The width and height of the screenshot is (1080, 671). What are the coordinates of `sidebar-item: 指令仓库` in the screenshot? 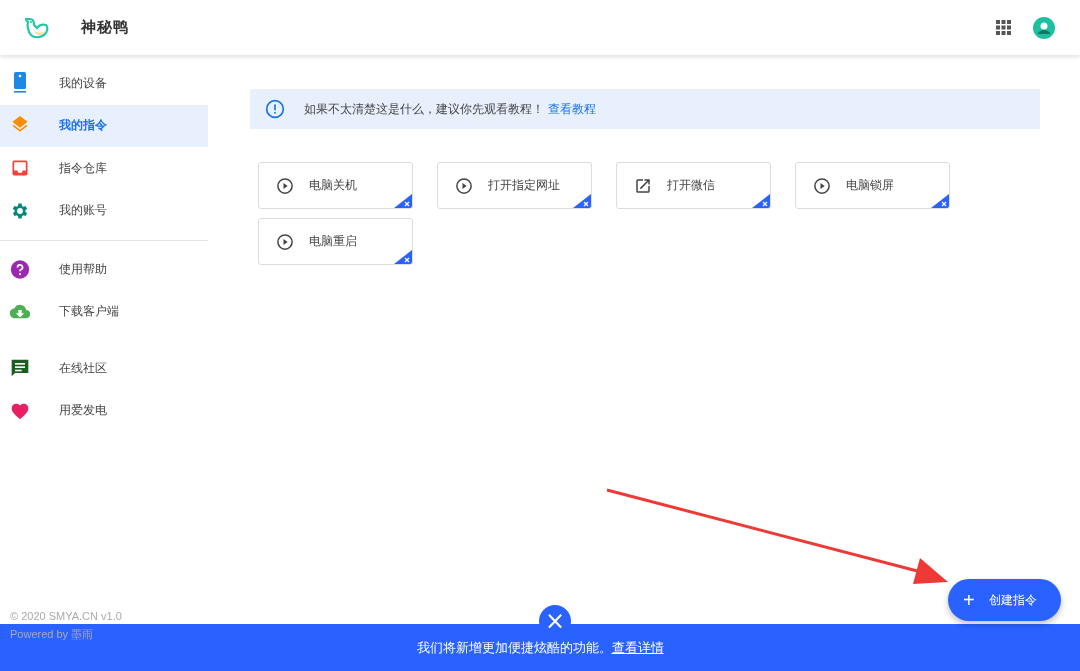 It's located at (104, 168).